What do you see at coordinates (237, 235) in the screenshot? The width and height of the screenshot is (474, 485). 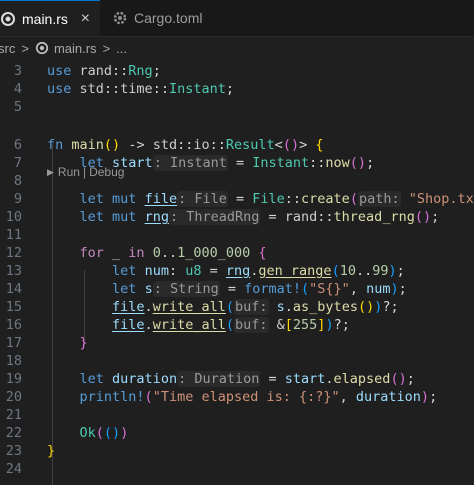 I see `code-line: 11` at bounding box center [237, 235].